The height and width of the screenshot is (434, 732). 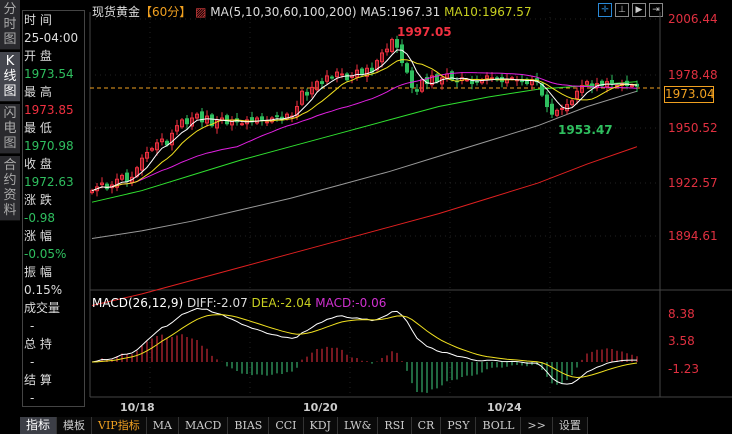 What do you see at coordinates (249, 425) in the screenshot?
I see `indicator-tab: BIAS` at bounding box center [249, 425].